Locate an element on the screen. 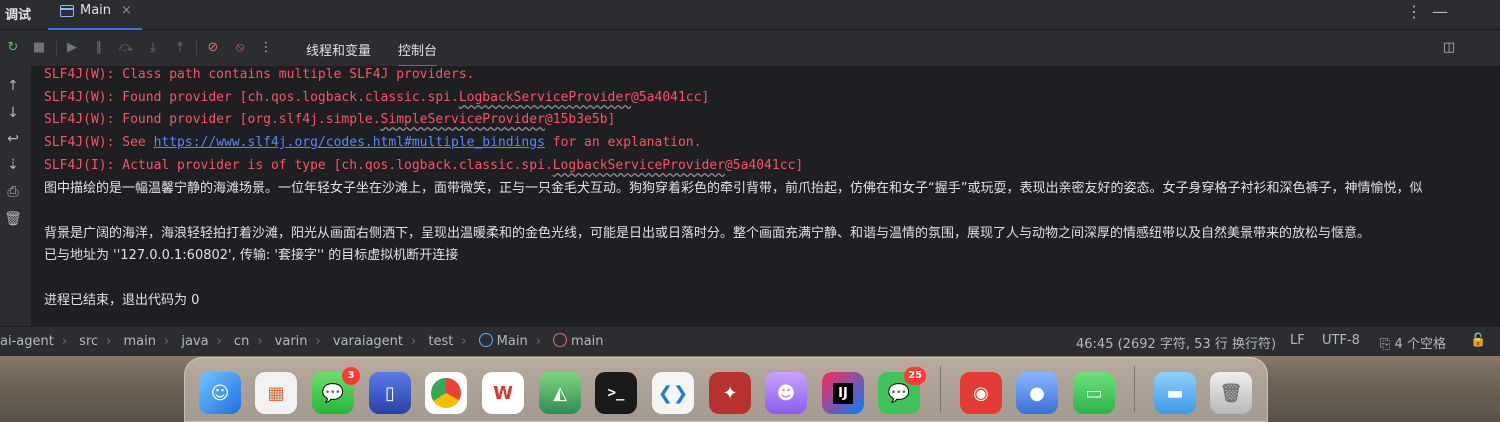 The image size is (1500, 422). window-icon is located at coordinates (67, 11).